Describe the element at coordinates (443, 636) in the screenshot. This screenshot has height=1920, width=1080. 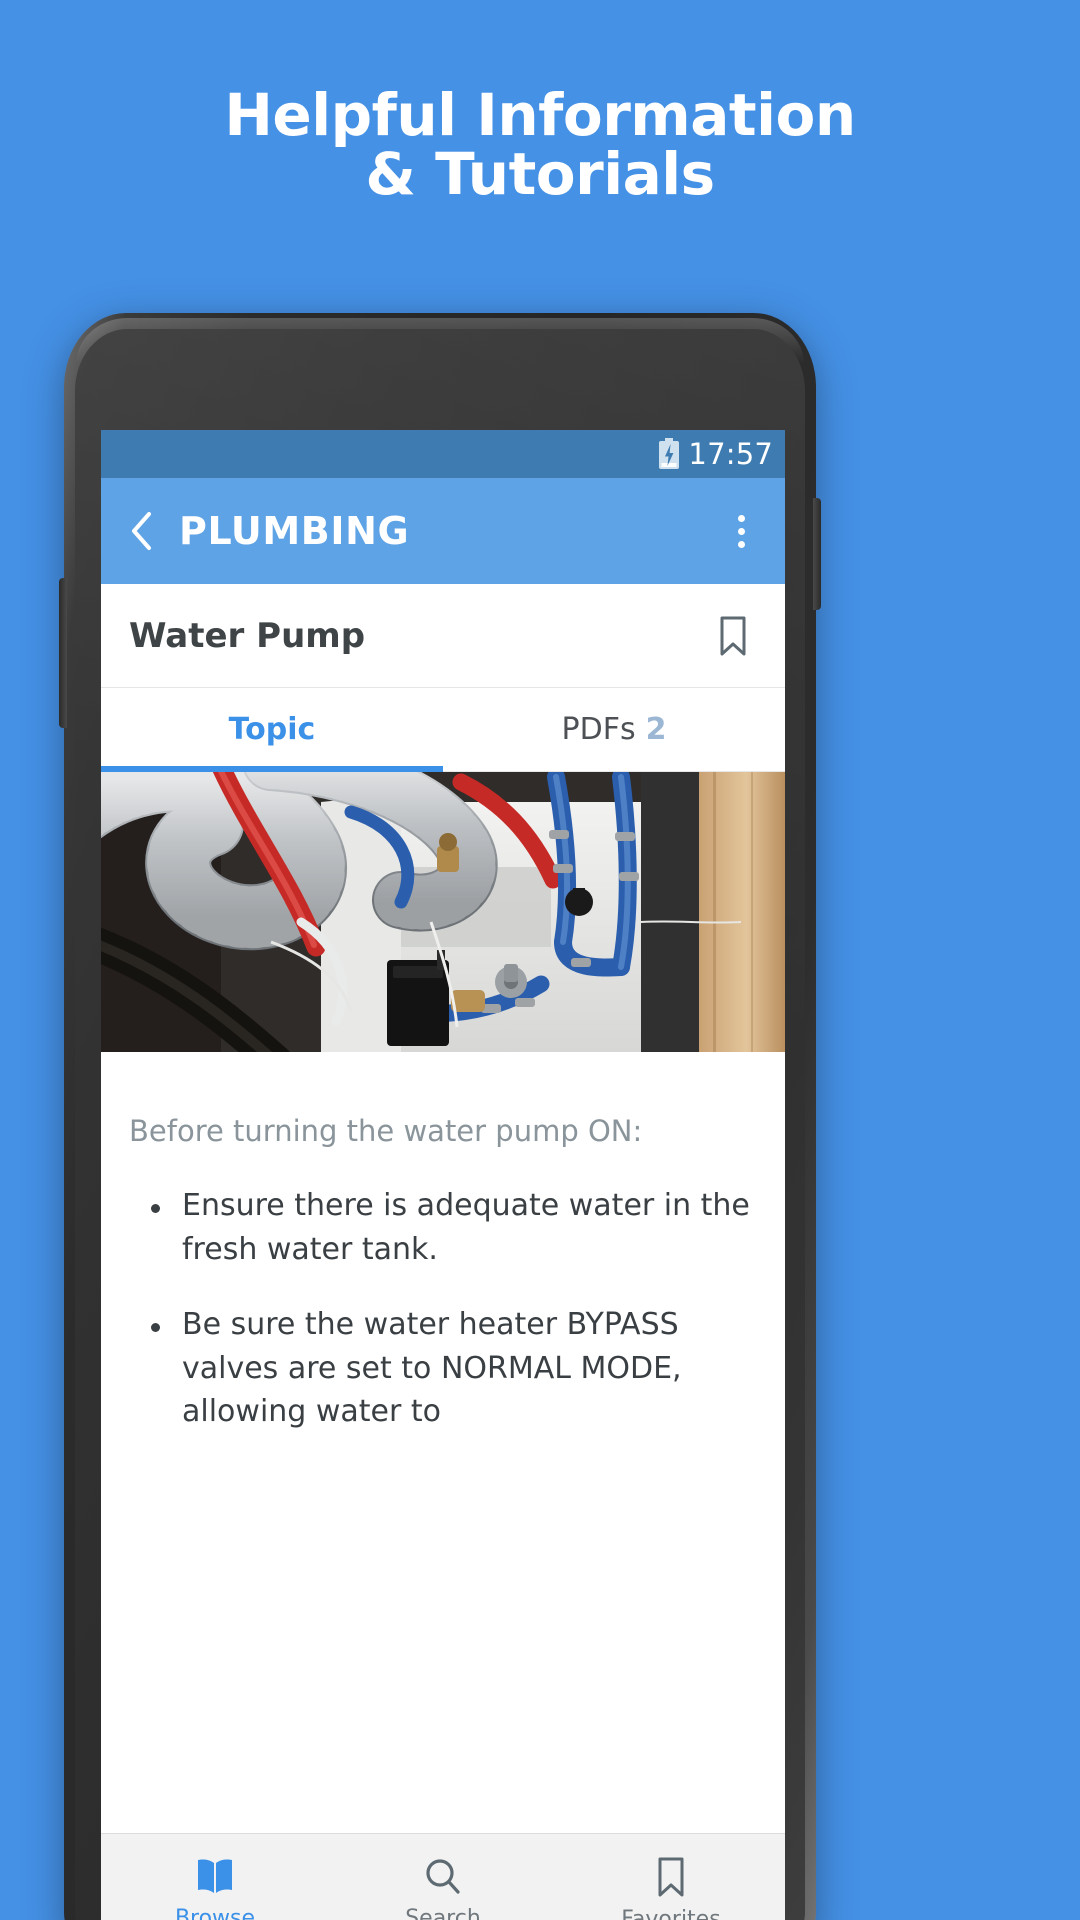
I see `topic-header: Water Pump` at that location.